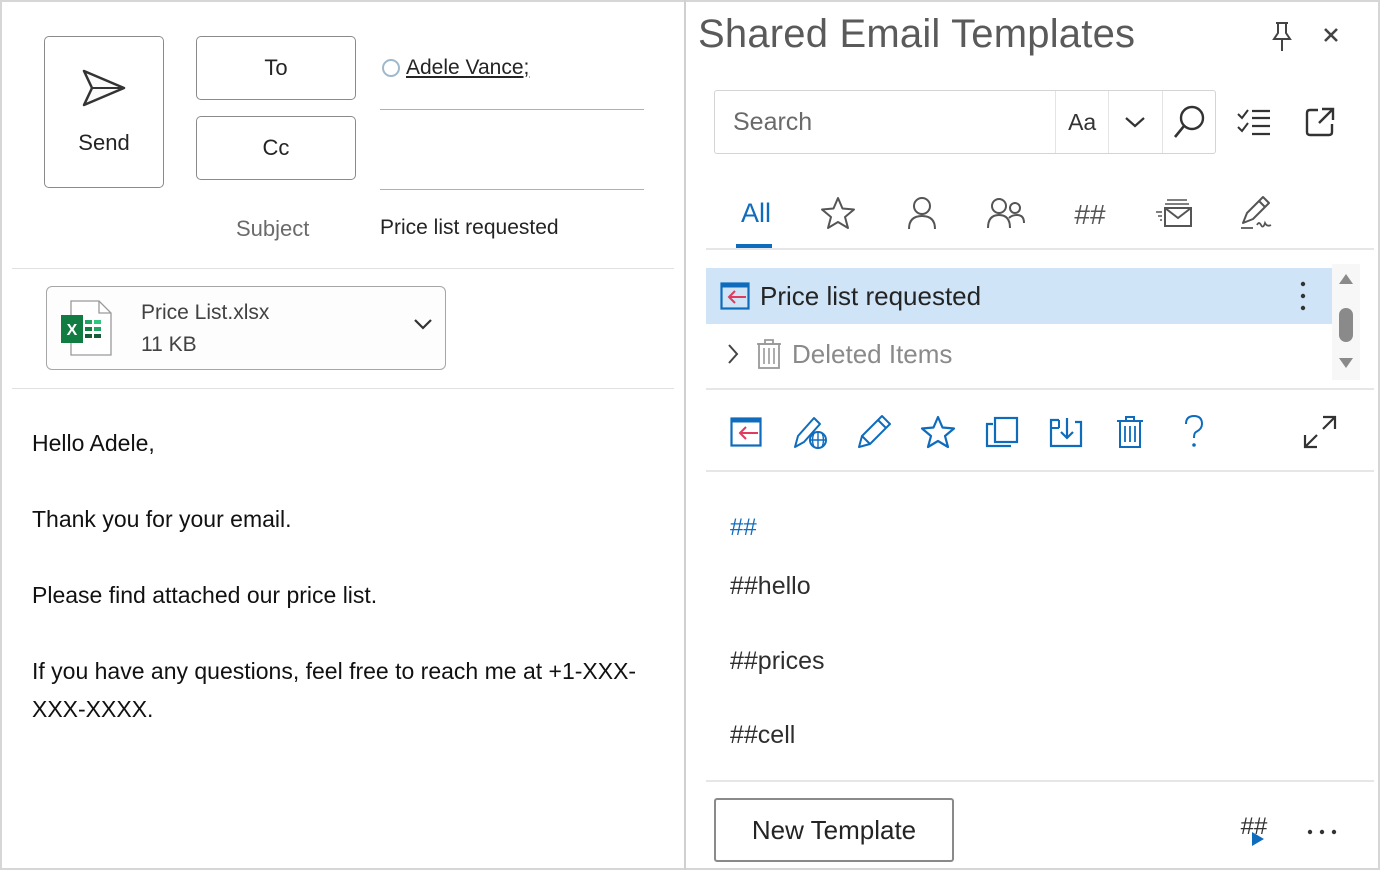  I want to click on tab-my-templates, so click(922, 213).